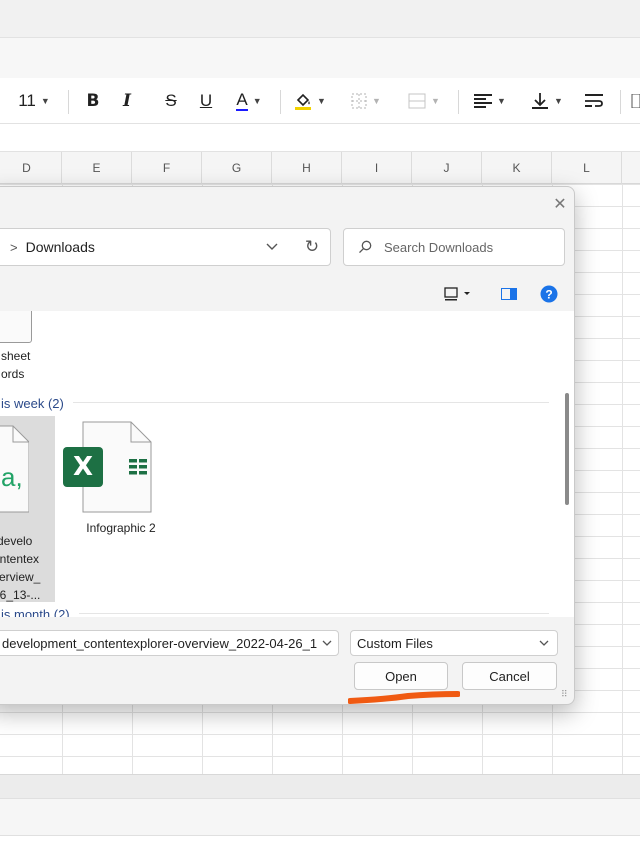  I want to click on font-color-button: A ▼, so click(249, 101).